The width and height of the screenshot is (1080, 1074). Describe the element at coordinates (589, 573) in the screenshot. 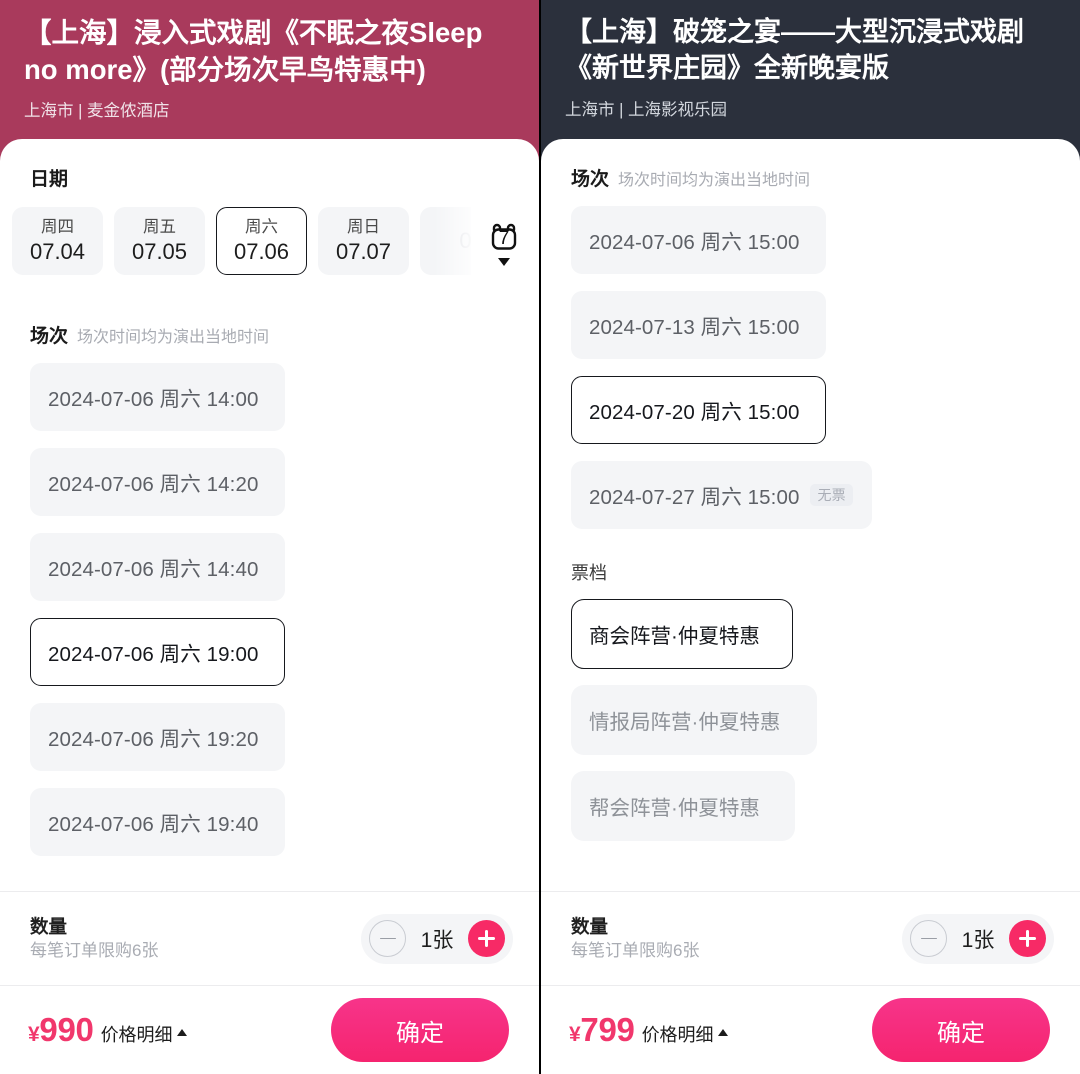

I see `tier-section-label: 票档` at that location.